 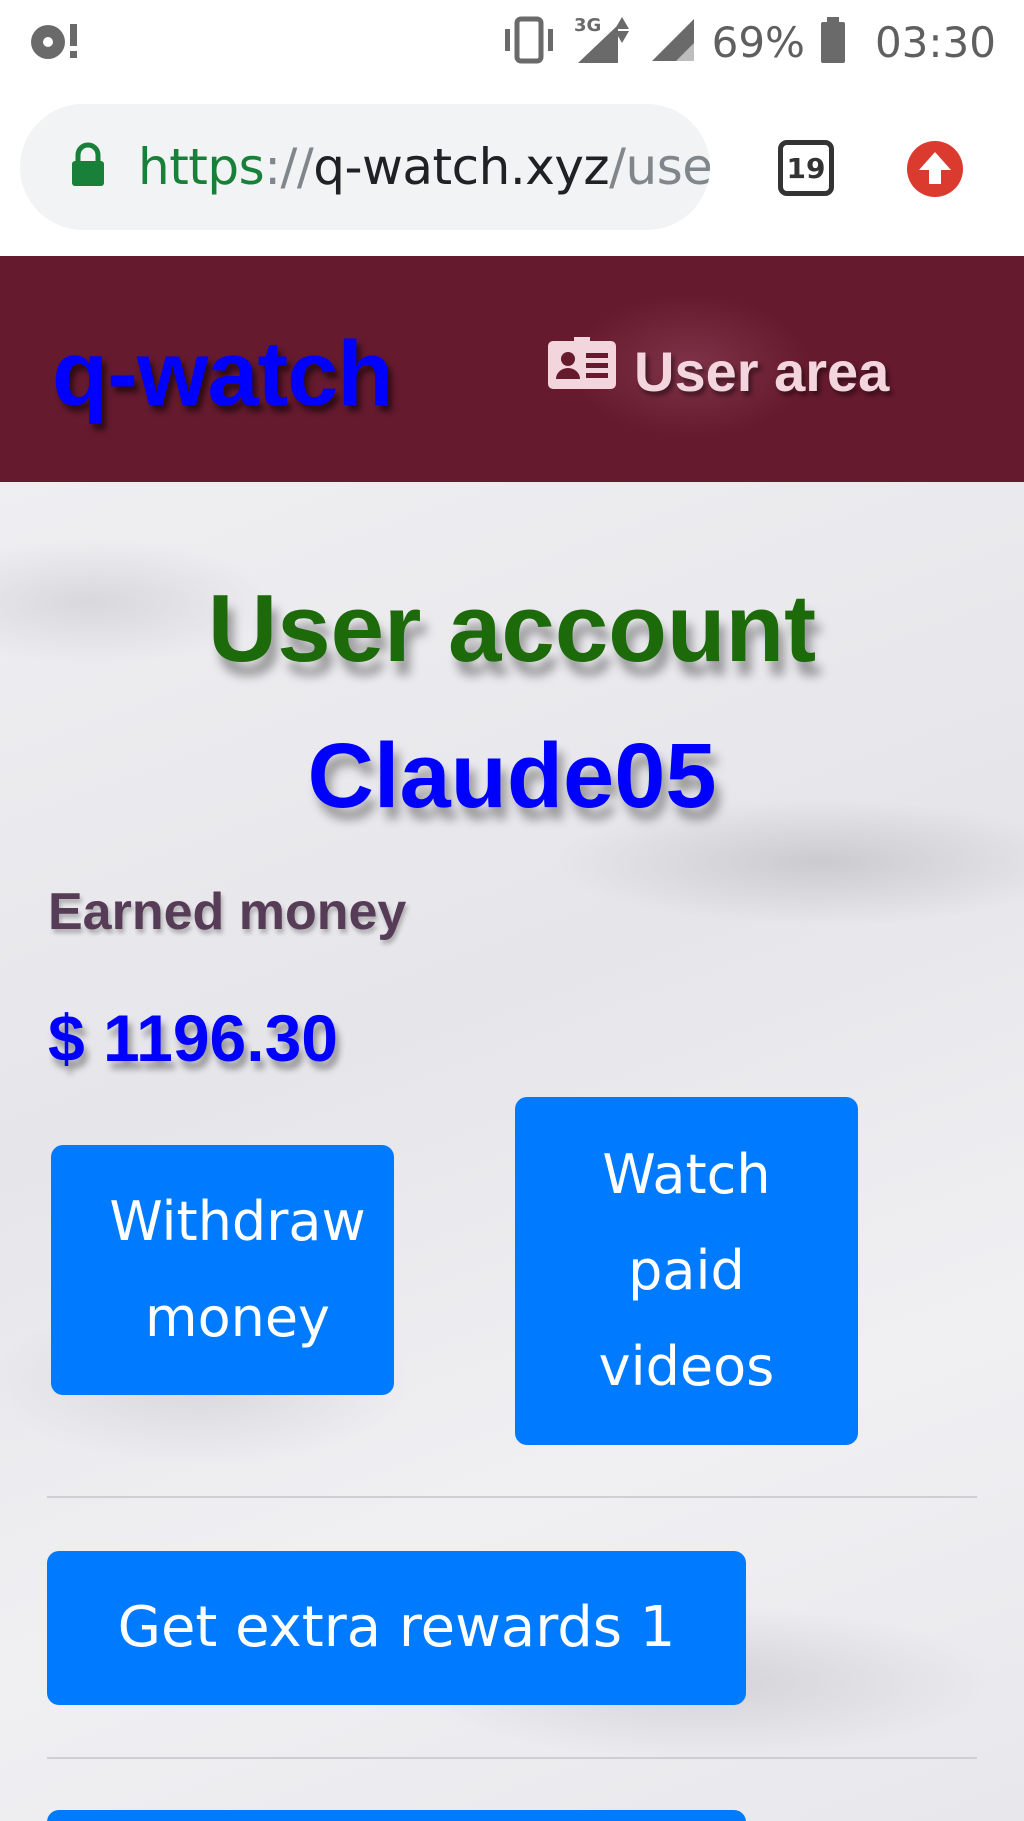 What do you see at coordinates (396, 1815) in the screenshot?
I see `next-button-partial` at bounding box center [396, 1815].